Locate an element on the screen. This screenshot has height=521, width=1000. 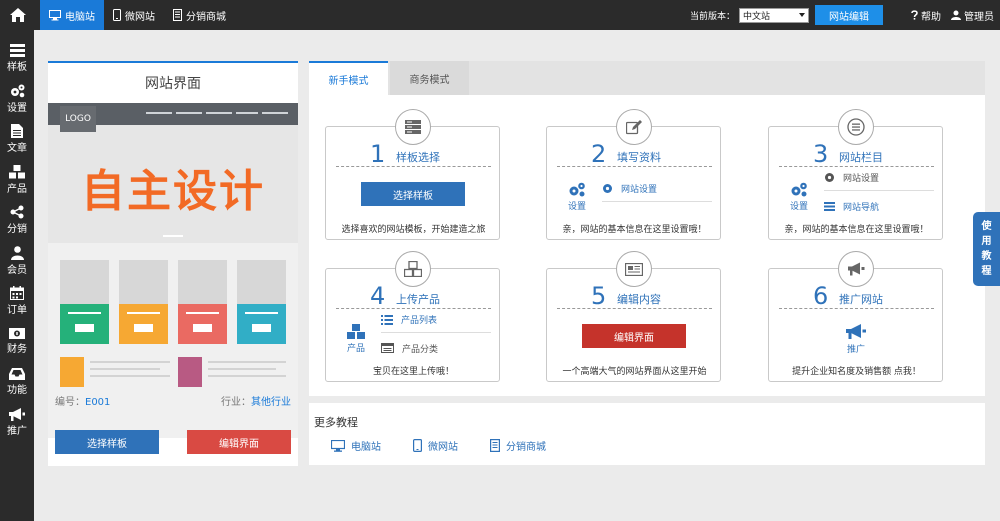
step-choose-template-button: 选择样板 is located at coordinates (413, 194).